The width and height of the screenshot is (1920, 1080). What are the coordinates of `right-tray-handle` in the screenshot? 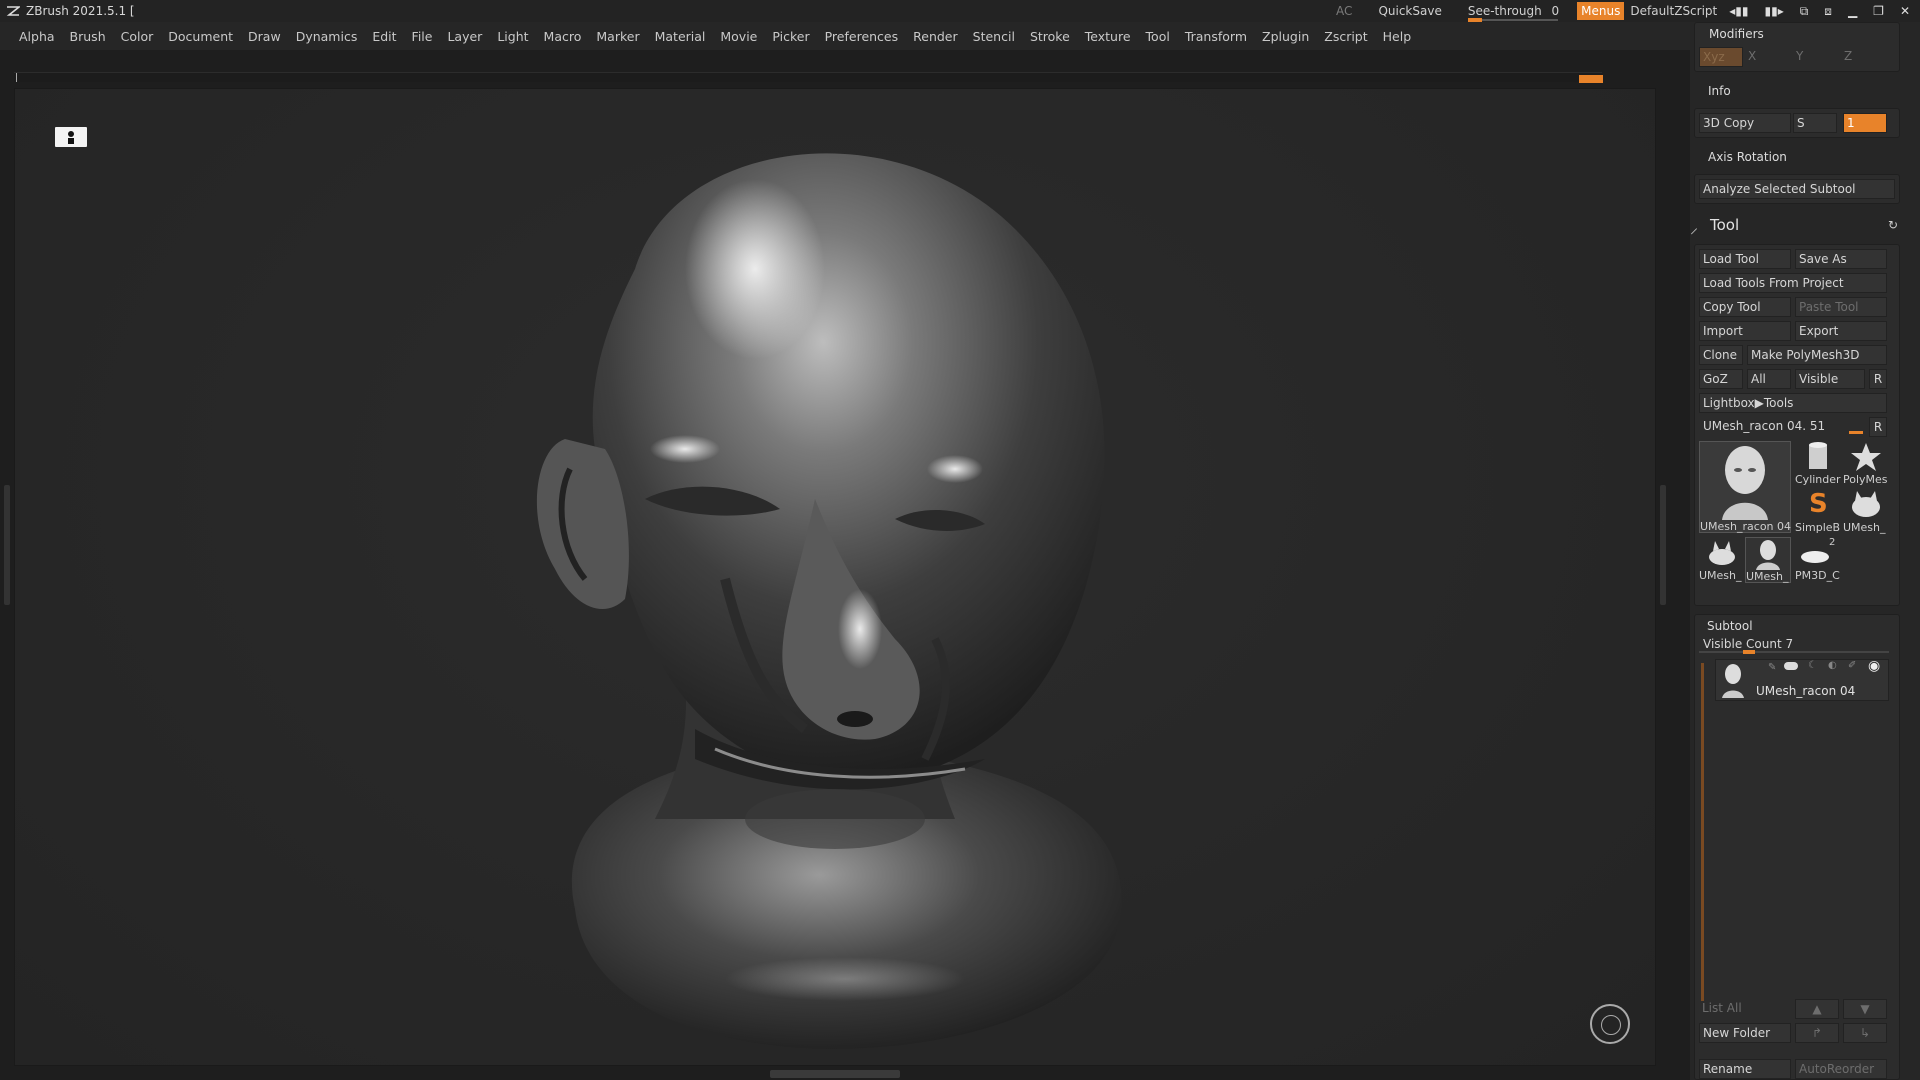 It's located at (1663, 545).